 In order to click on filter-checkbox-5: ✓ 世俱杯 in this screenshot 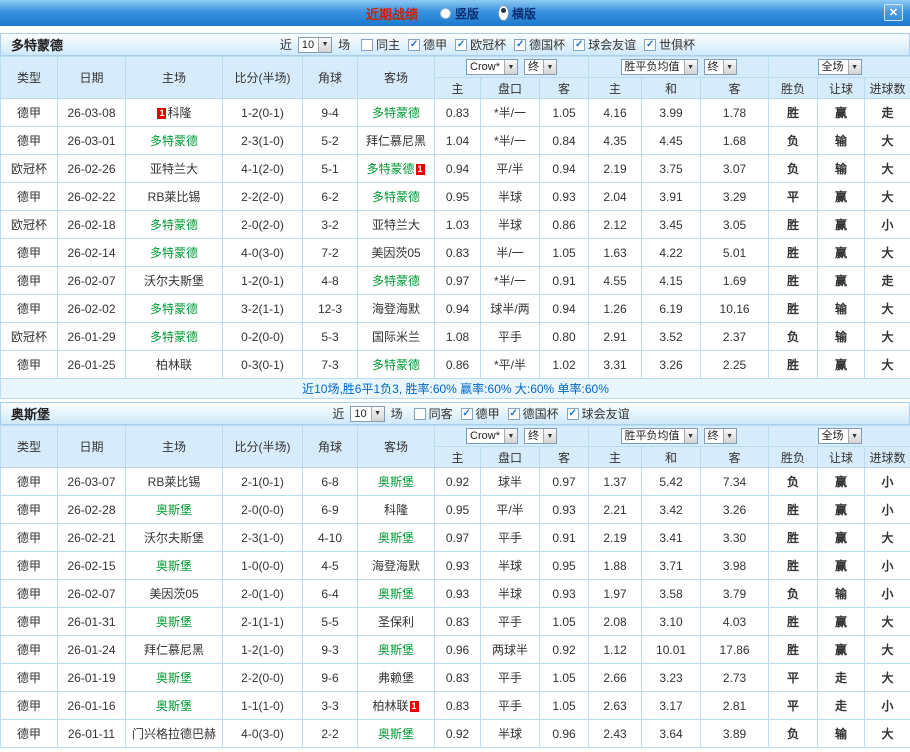, I will do `click(669, 44)`.